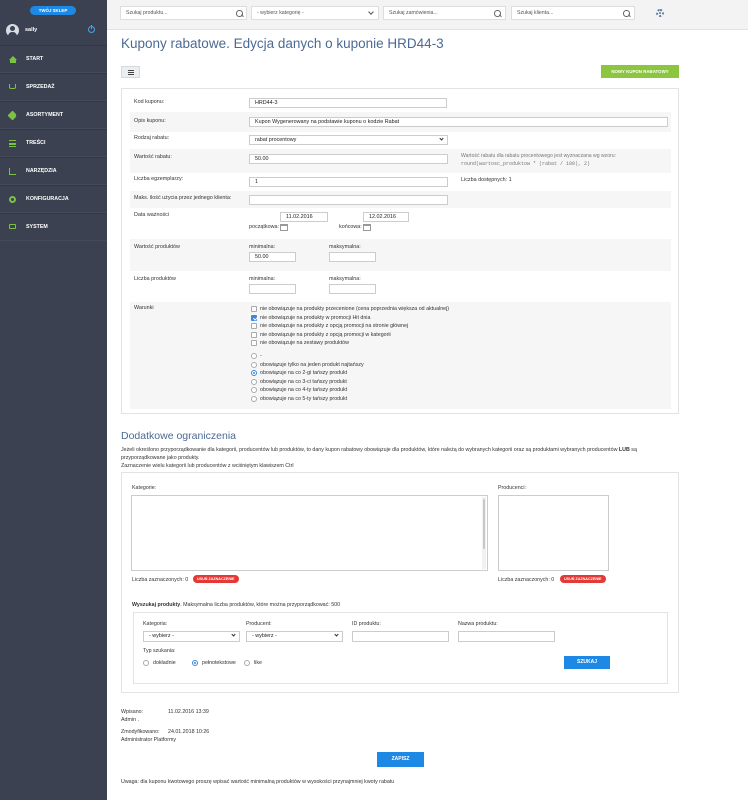 Image resolution: width=748 pixels, height=800 pixels. What do you see at coordinates (583, 579) in the screenshot?
I see `clear-producers-button: USUŃ ZAZNACZENIE` at bounding box center [583, 579].